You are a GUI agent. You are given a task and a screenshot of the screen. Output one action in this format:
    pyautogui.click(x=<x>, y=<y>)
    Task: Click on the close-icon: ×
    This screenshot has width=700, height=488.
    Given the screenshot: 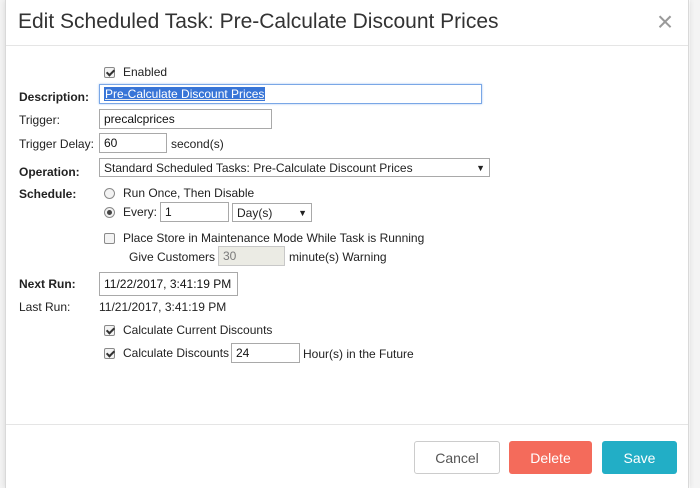 What is the action you would take?
    pyautogui.click(x=665, y=23)
    